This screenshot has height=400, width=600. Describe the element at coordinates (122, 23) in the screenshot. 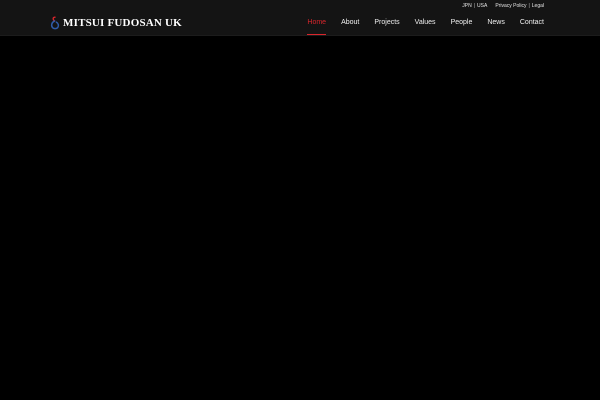

I see `logo-text: MITSUI FUDOSAN UK` at that location.